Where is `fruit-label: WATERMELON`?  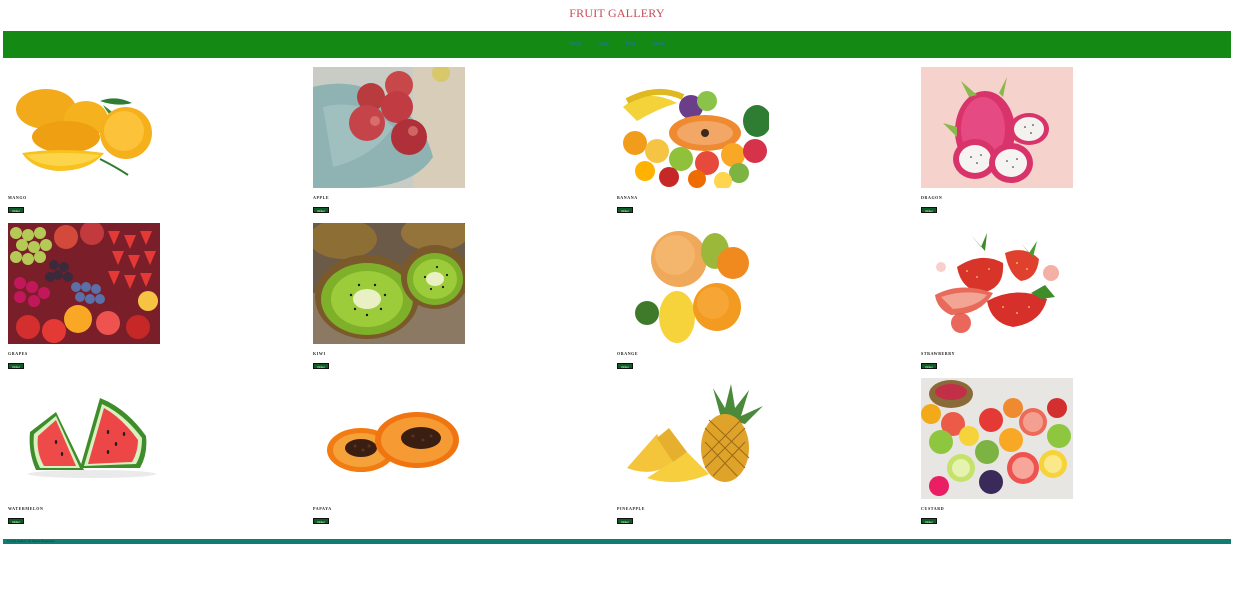
fruit-label: WATERMELON is located at coordinates (26, 508).